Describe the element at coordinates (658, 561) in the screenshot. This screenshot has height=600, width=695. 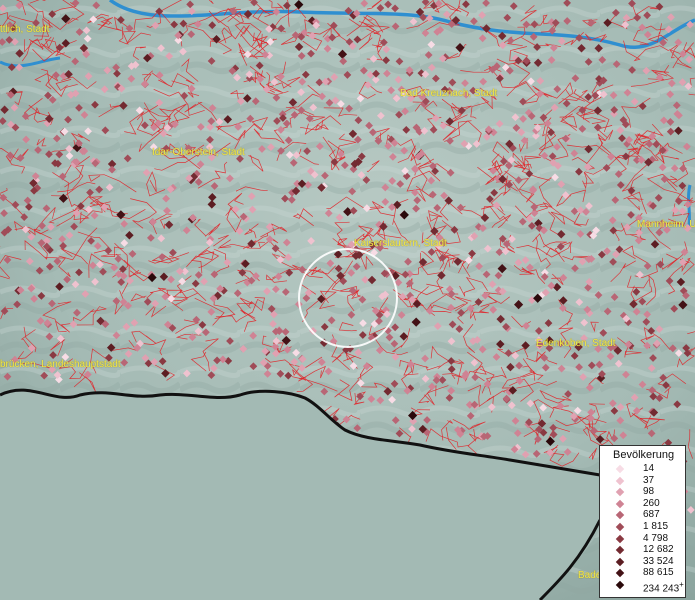
I see `legend-label: 33 524` at that location.